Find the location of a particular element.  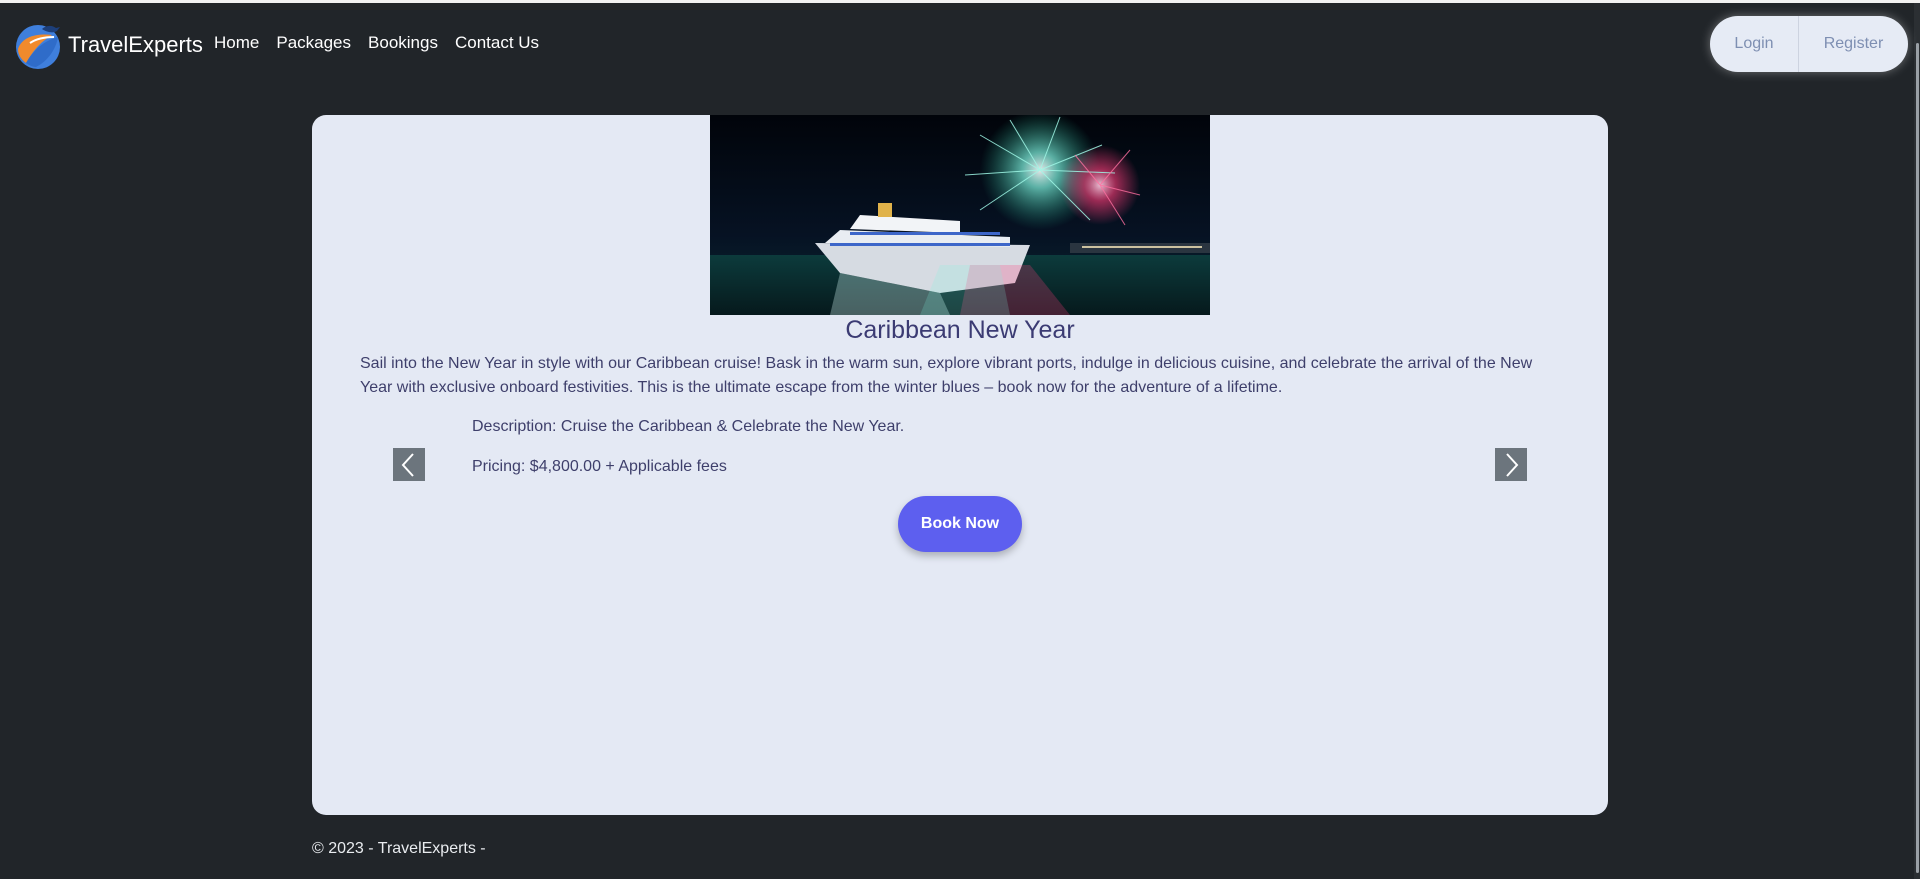

cruise-ship-fireworks-image is located at coordinates (960, 215).